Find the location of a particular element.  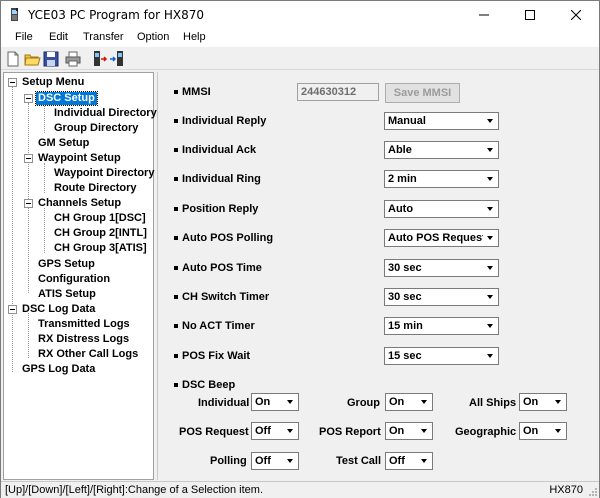

tree-item-gps-log-data: GPS Log Data is located at coordinates (58, 369).